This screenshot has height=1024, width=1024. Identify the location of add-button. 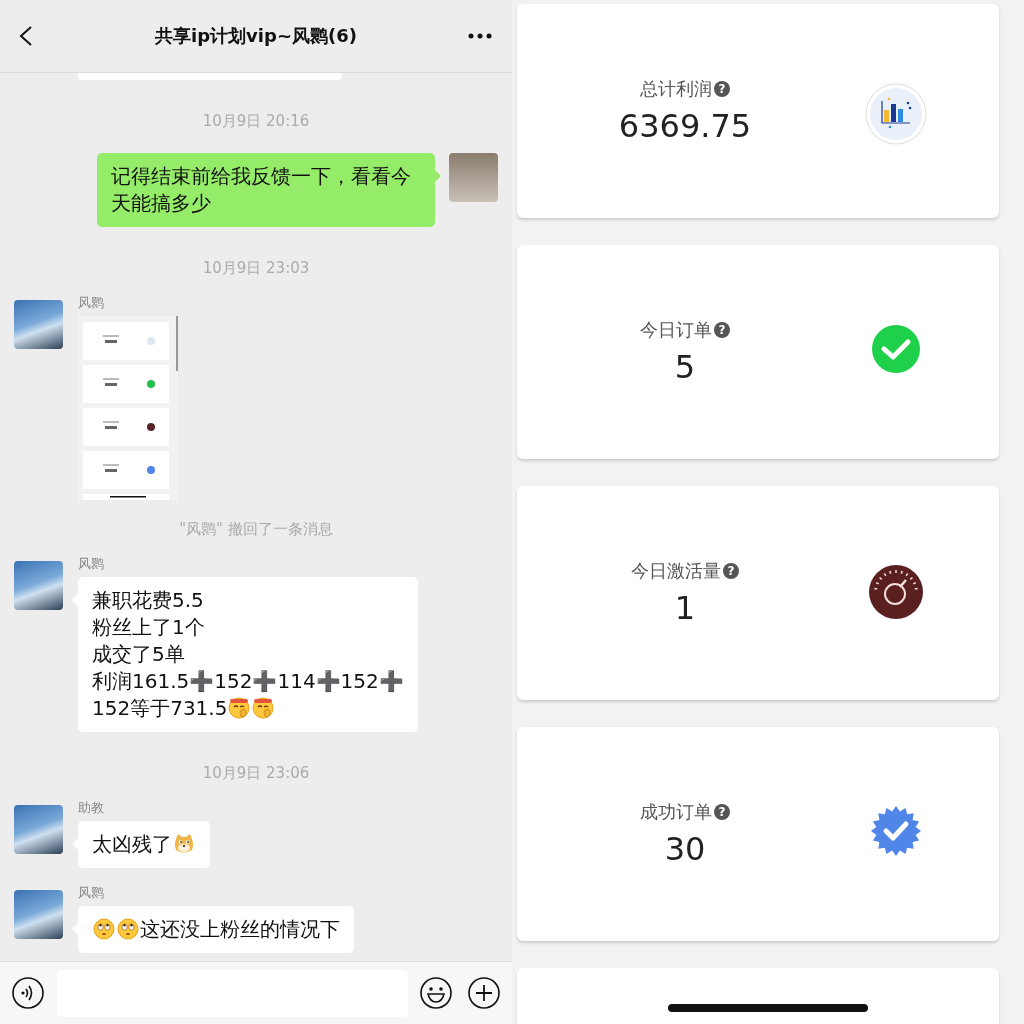
(484, 993).